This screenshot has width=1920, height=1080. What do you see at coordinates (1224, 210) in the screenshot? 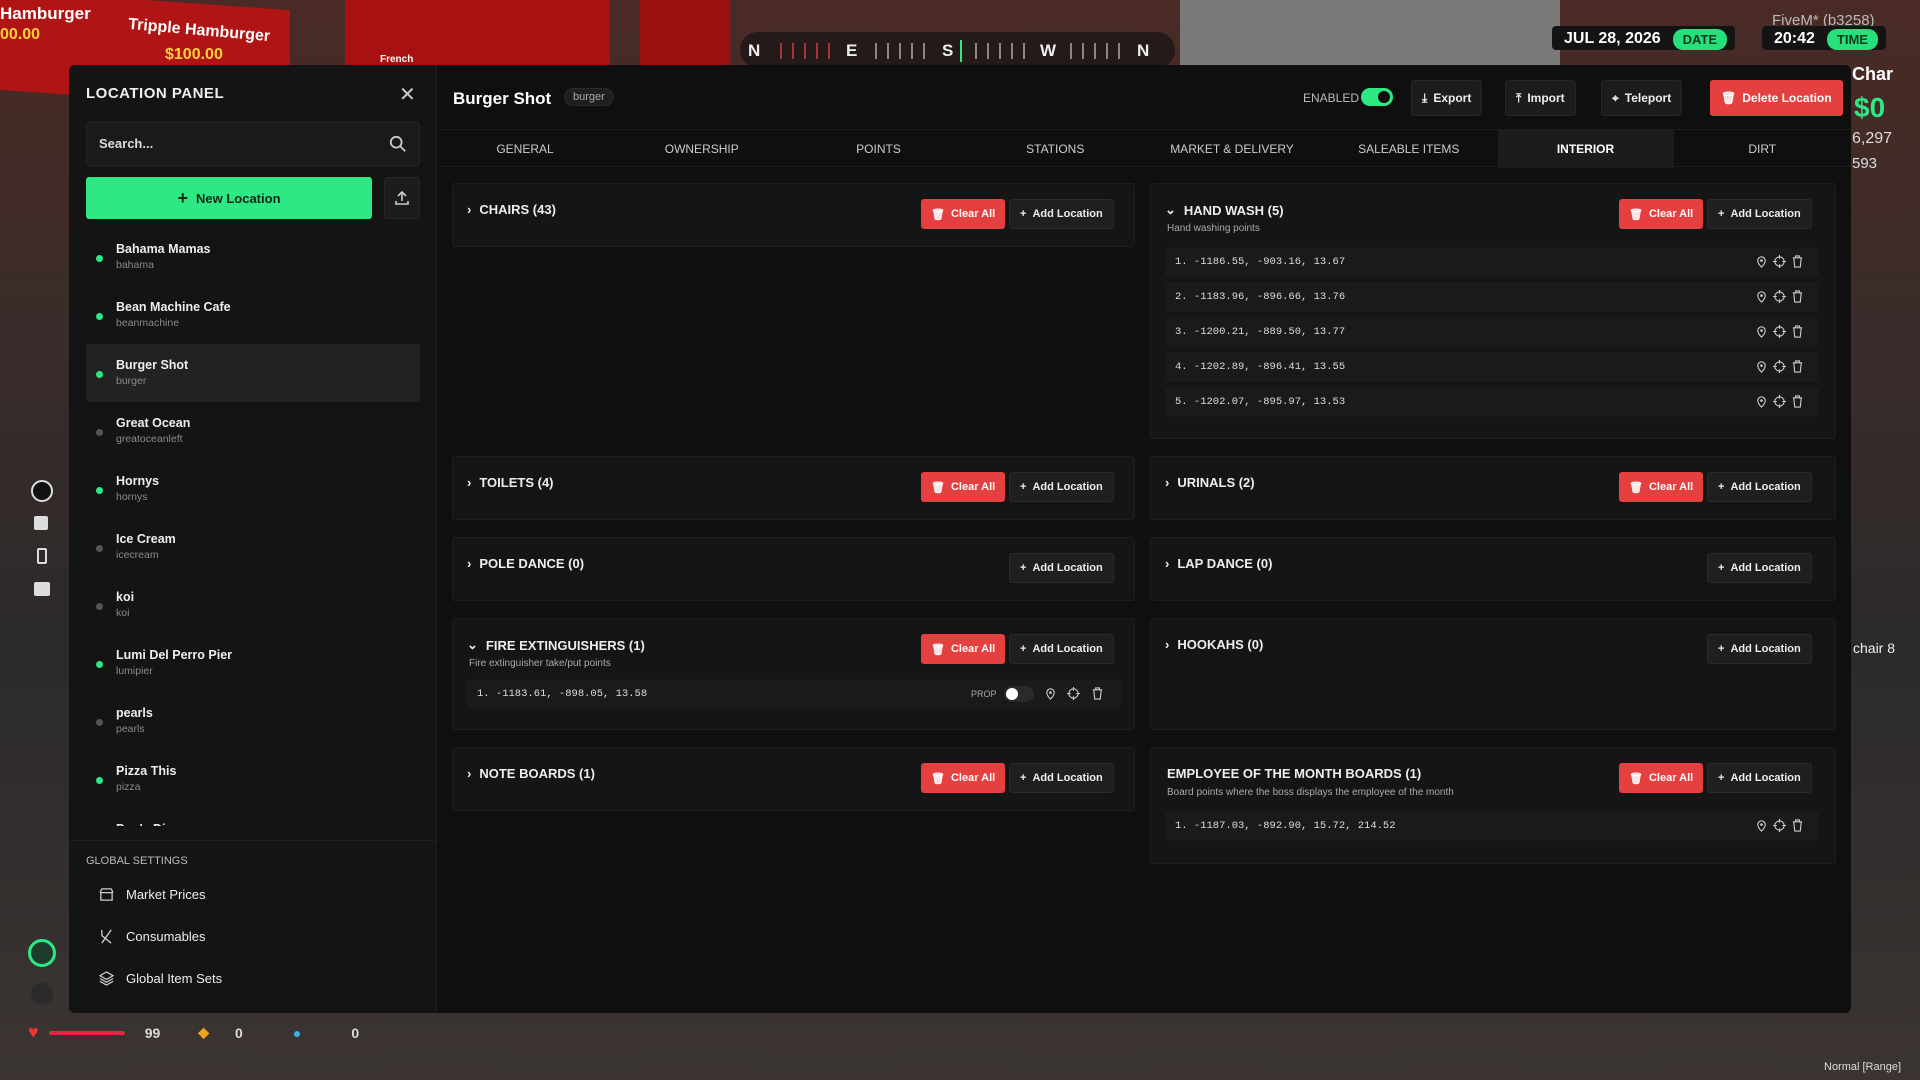
I see `hand-wash-header: ⌄ HAND WASH (5)` at bounding box center [1224, 210].